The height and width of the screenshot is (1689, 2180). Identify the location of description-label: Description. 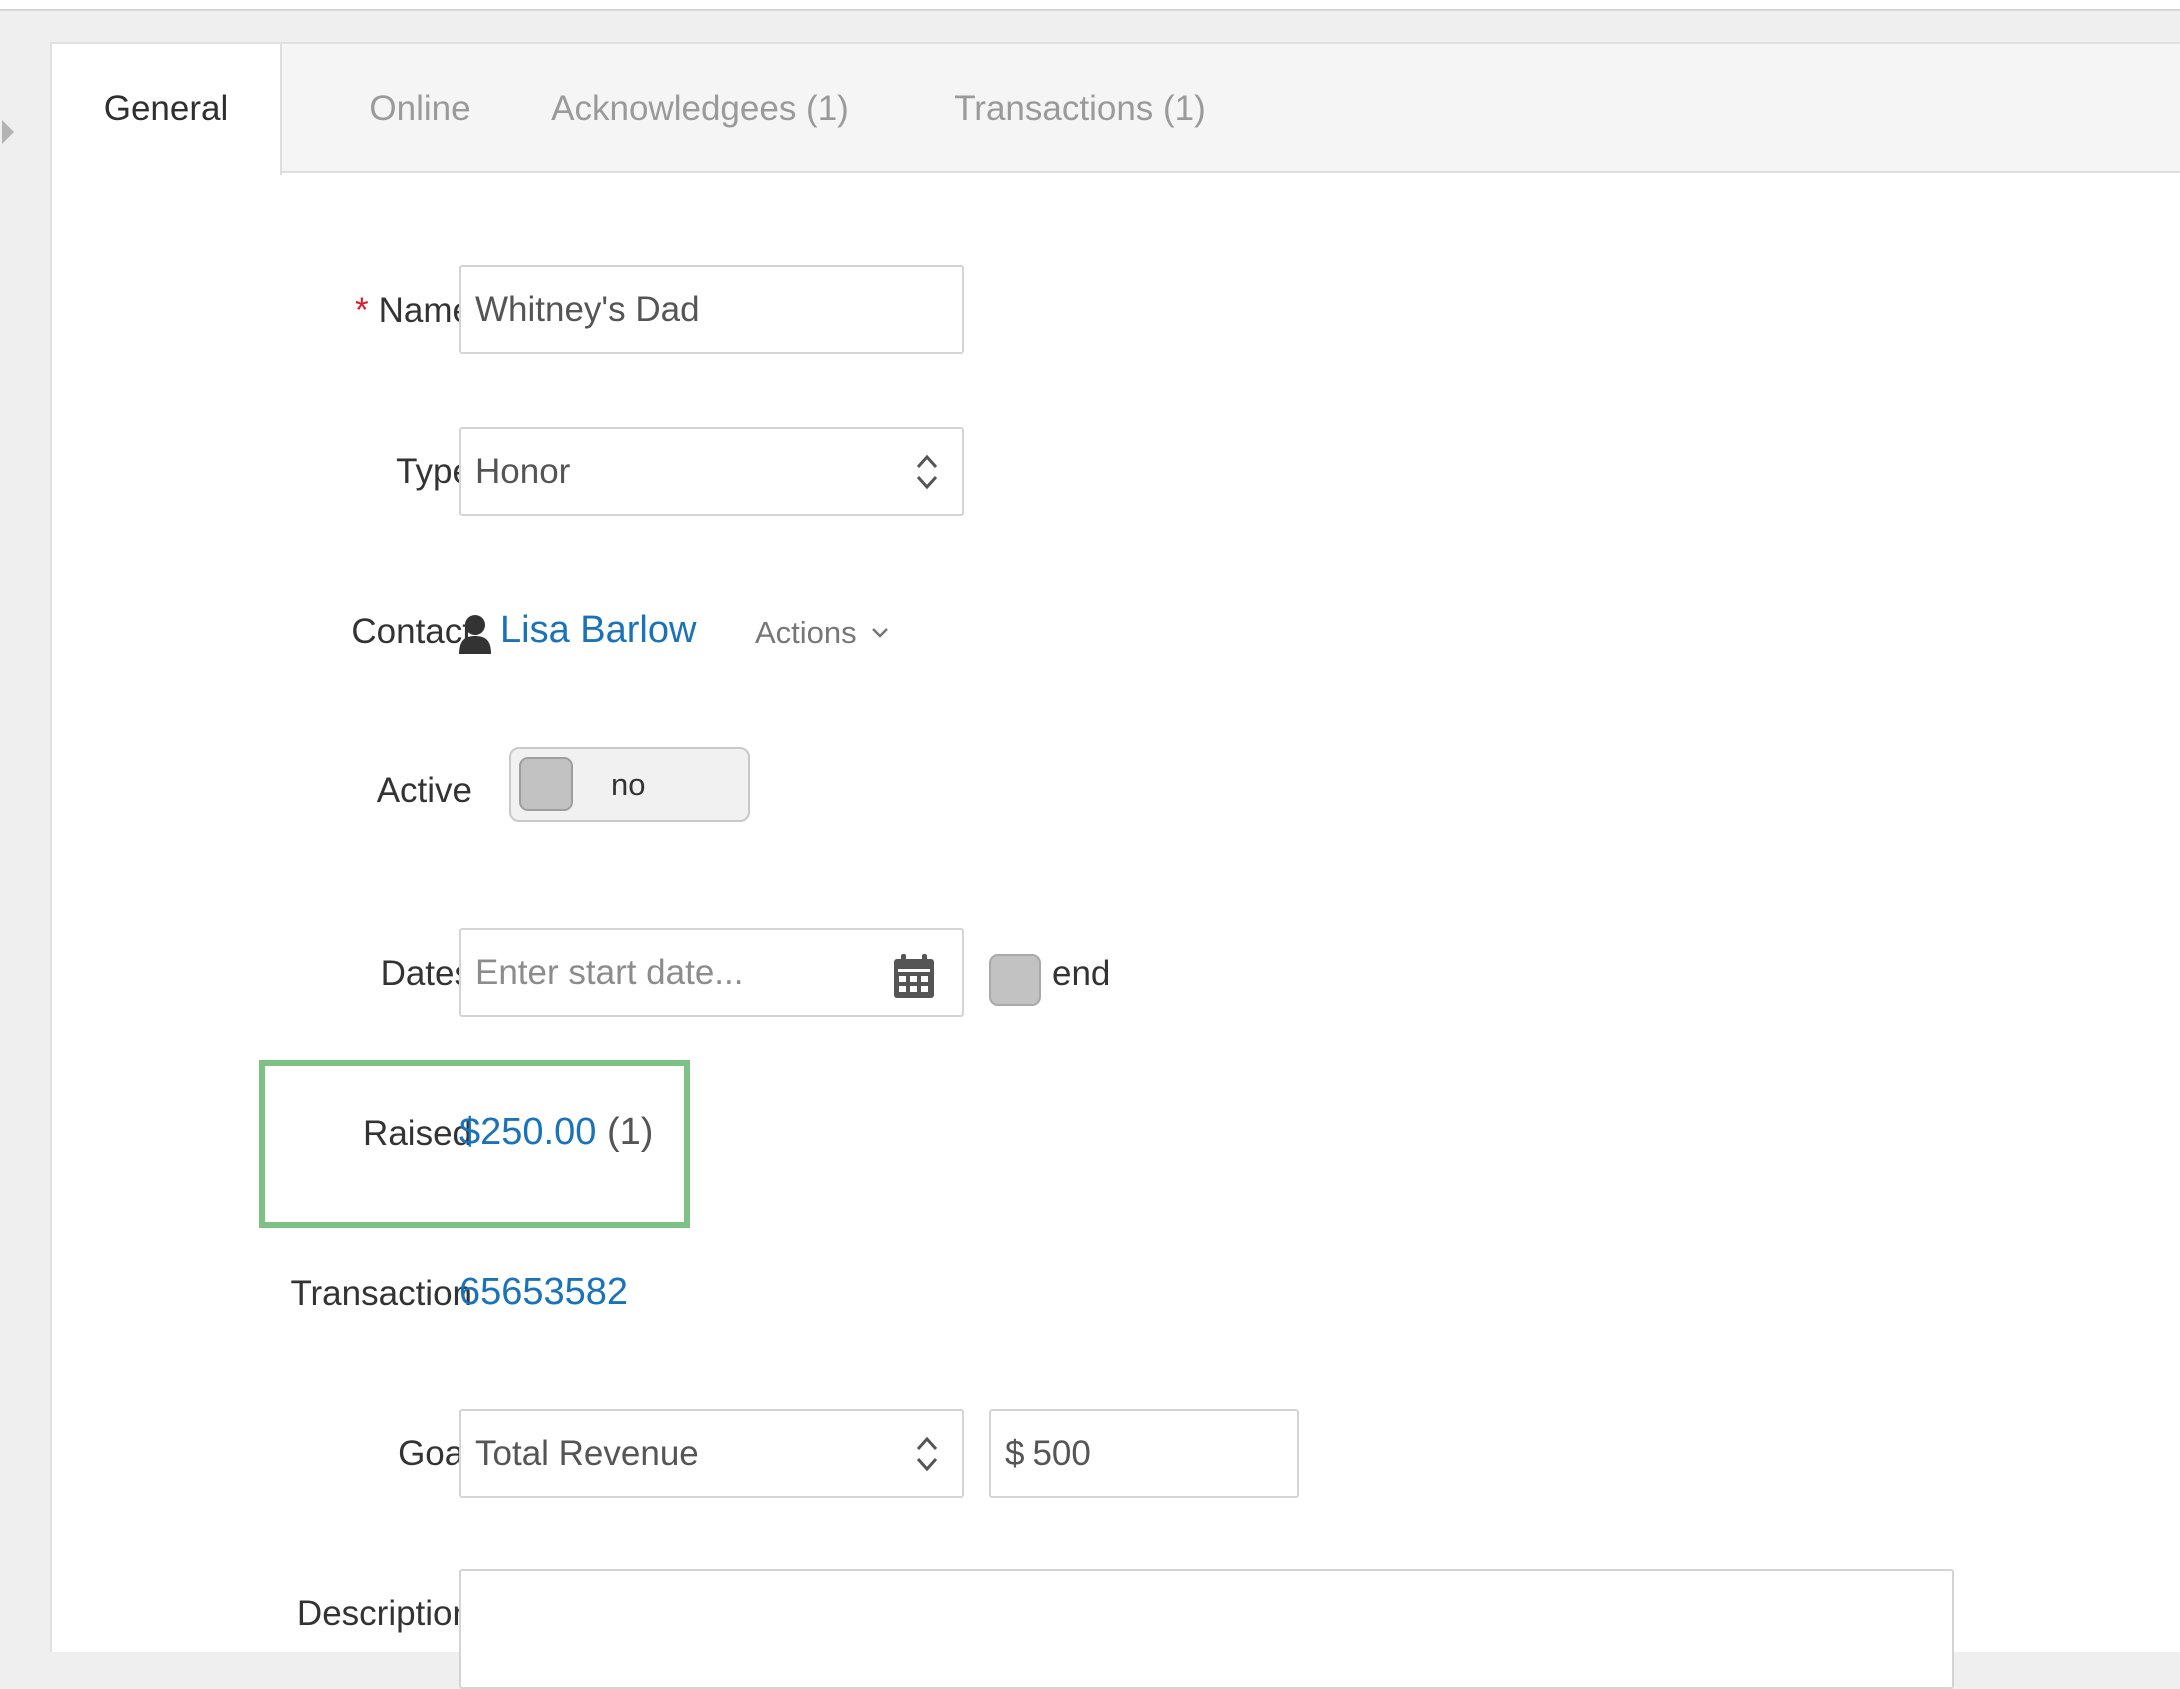
(384, 1613).